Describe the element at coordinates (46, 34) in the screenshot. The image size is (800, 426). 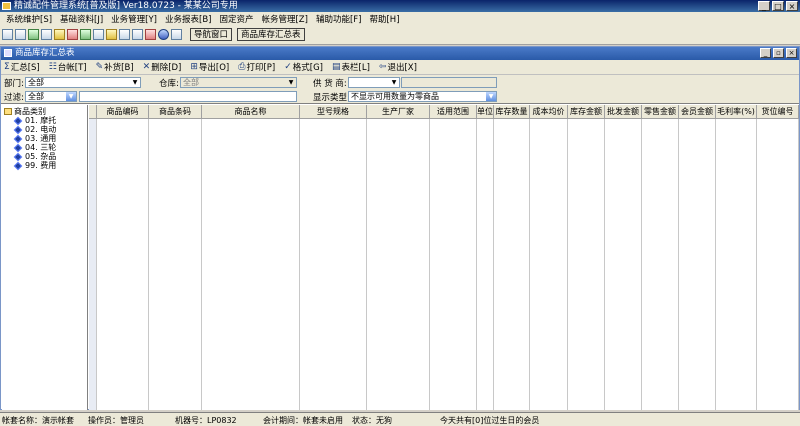
I see `return-icon` at that location.